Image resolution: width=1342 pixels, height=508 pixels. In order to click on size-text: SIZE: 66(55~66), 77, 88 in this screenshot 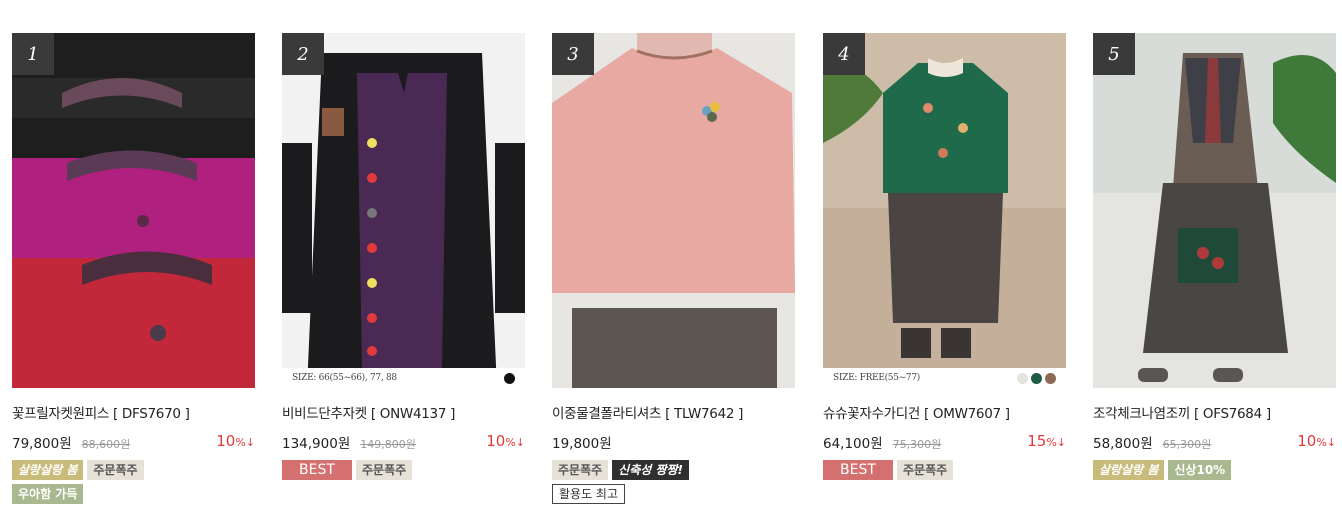, I will do `click(344, 378)`.